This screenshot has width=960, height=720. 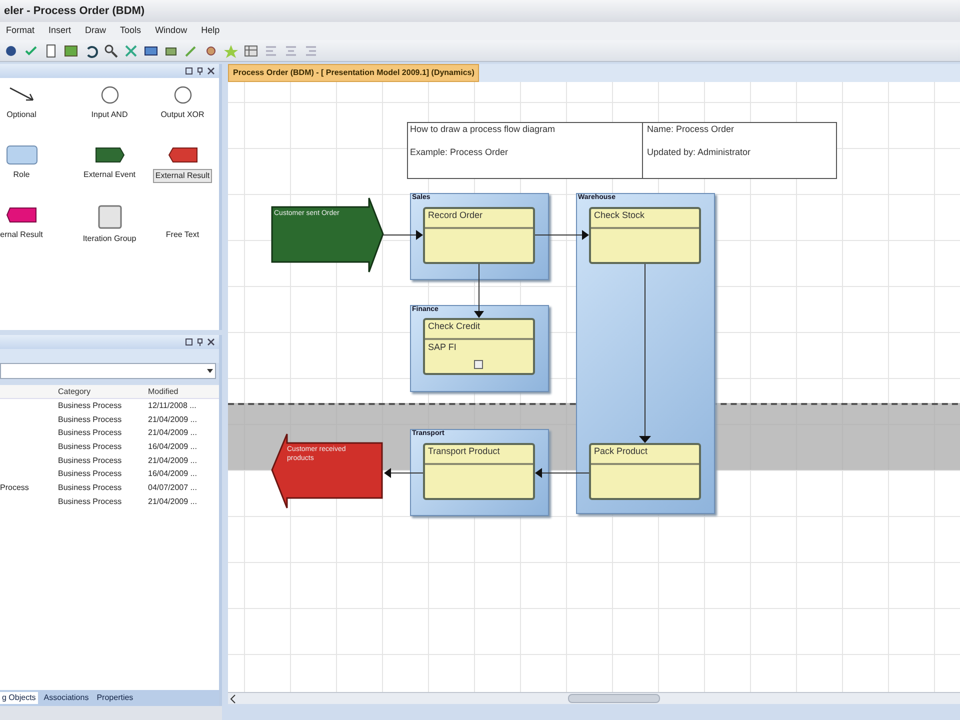 What do you see at coordinates (478, 364) in the screenshot?
I see `expand-icon` at bounding box center [478, 364].